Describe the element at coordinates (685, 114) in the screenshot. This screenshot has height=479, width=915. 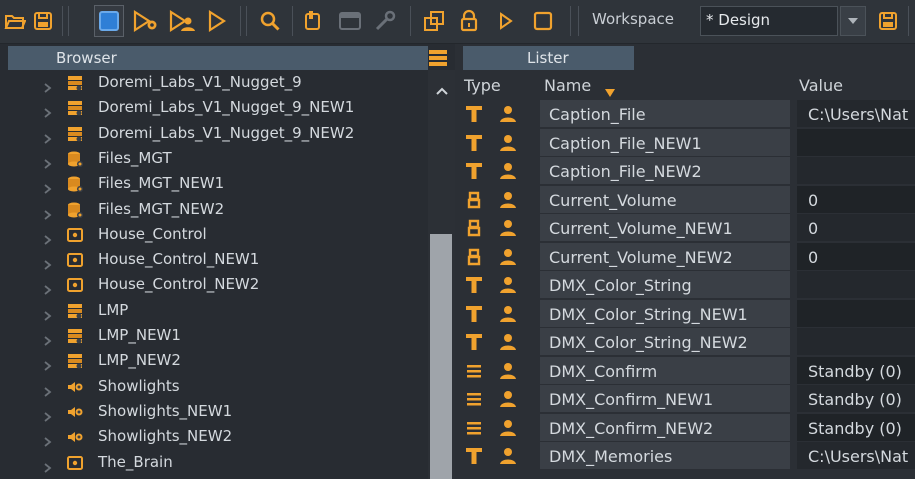
I see `lister-row: Caption_File C:\Users\Nat` at that location.